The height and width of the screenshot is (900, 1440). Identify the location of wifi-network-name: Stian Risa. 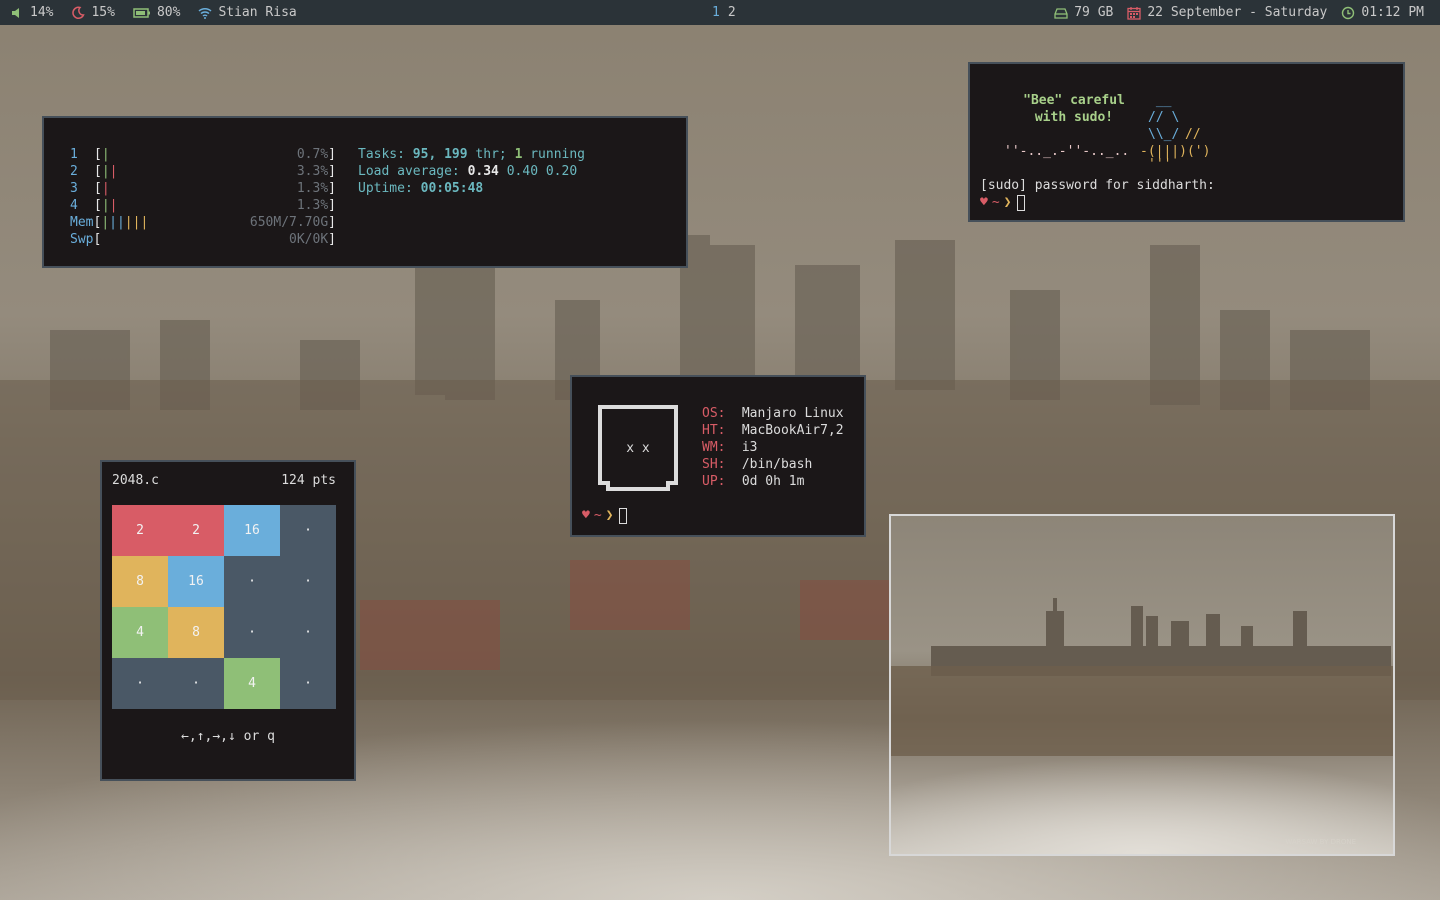
(257, 12).